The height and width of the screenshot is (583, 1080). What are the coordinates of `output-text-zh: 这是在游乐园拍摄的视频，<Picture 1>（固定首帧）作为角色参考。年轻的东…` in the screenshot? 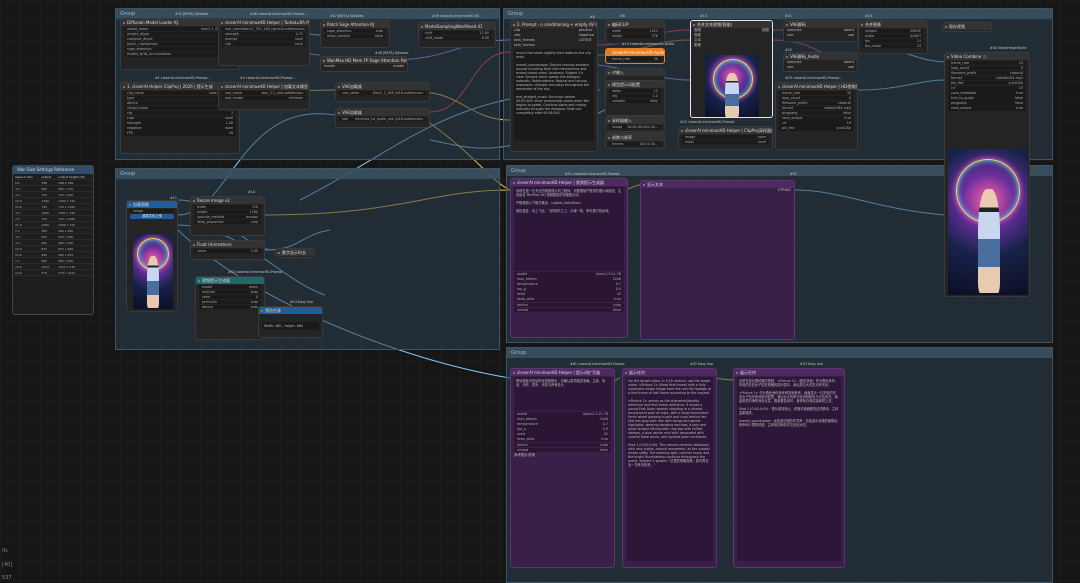 It's located at (789, 469).